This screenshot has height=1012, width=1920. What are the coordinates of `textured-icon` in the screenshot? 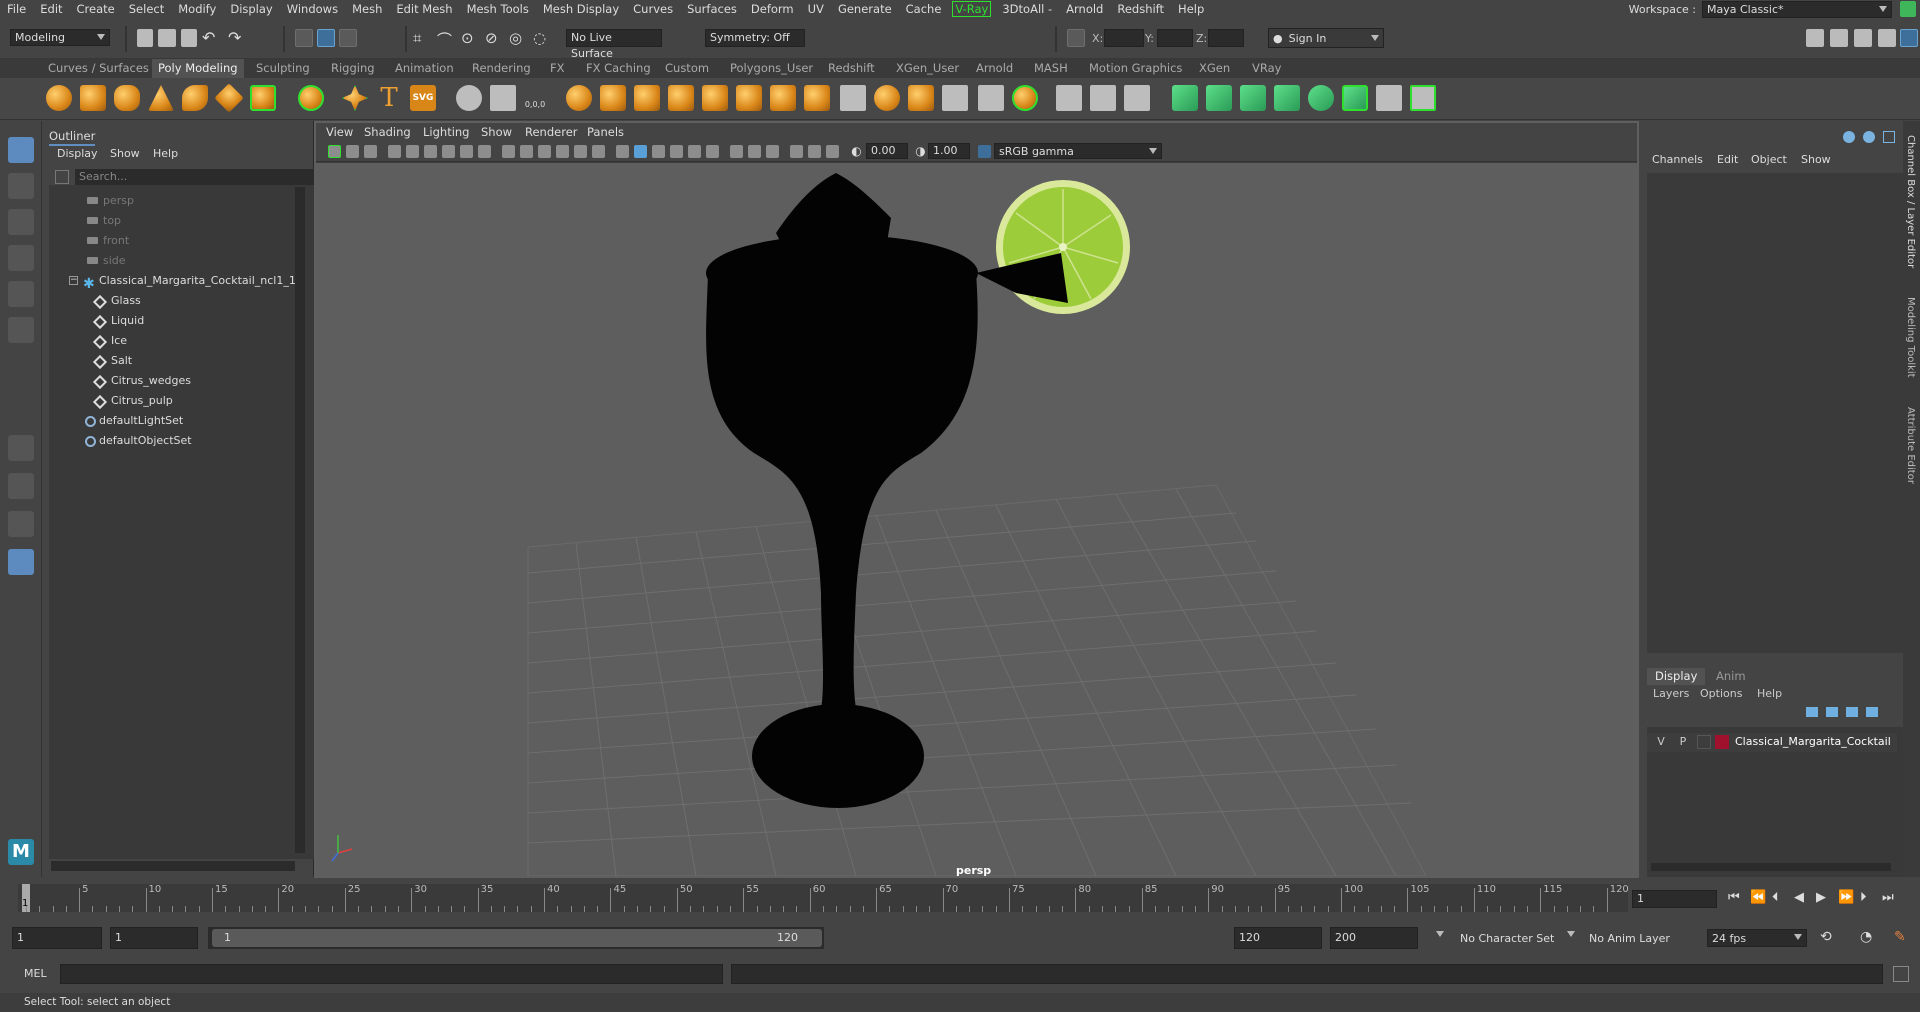 It's located at (580, 151).